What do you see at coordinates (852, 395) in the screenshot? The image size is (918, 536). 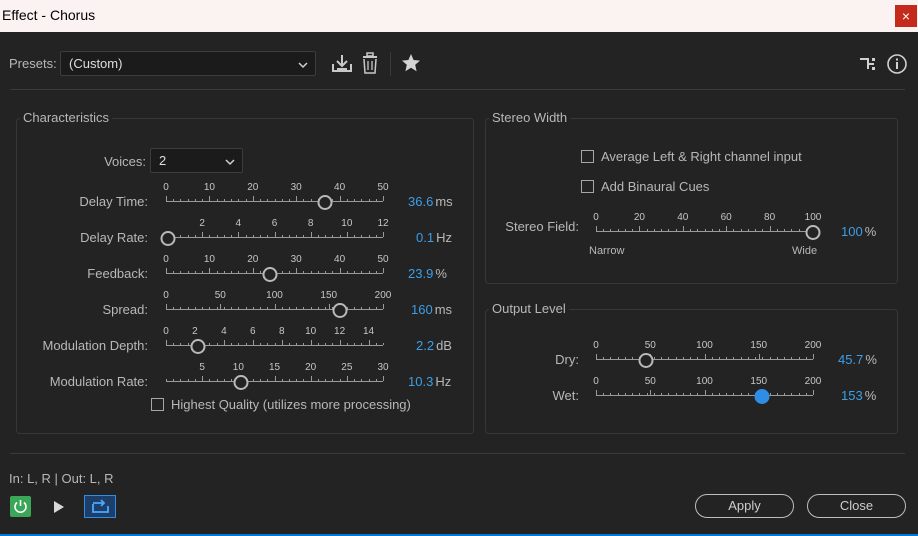 I see `slider-value-number: 153` at bounding box center [852, 395].